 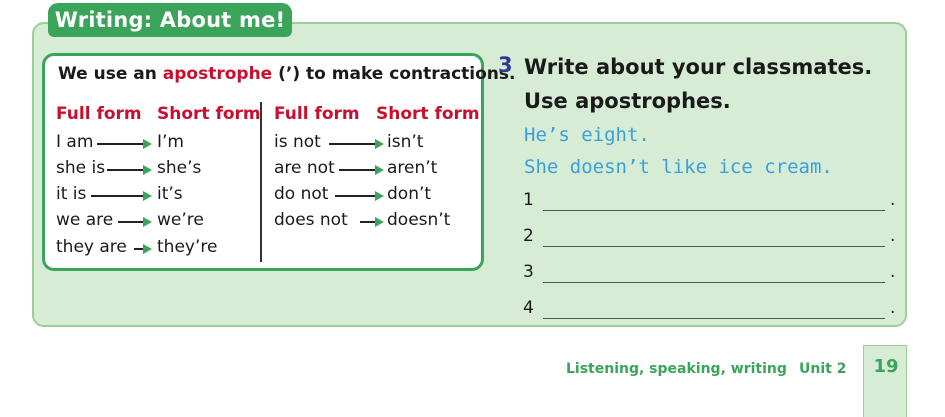 I want to click on left-short-4: we’re, so click(x=180, y=220).